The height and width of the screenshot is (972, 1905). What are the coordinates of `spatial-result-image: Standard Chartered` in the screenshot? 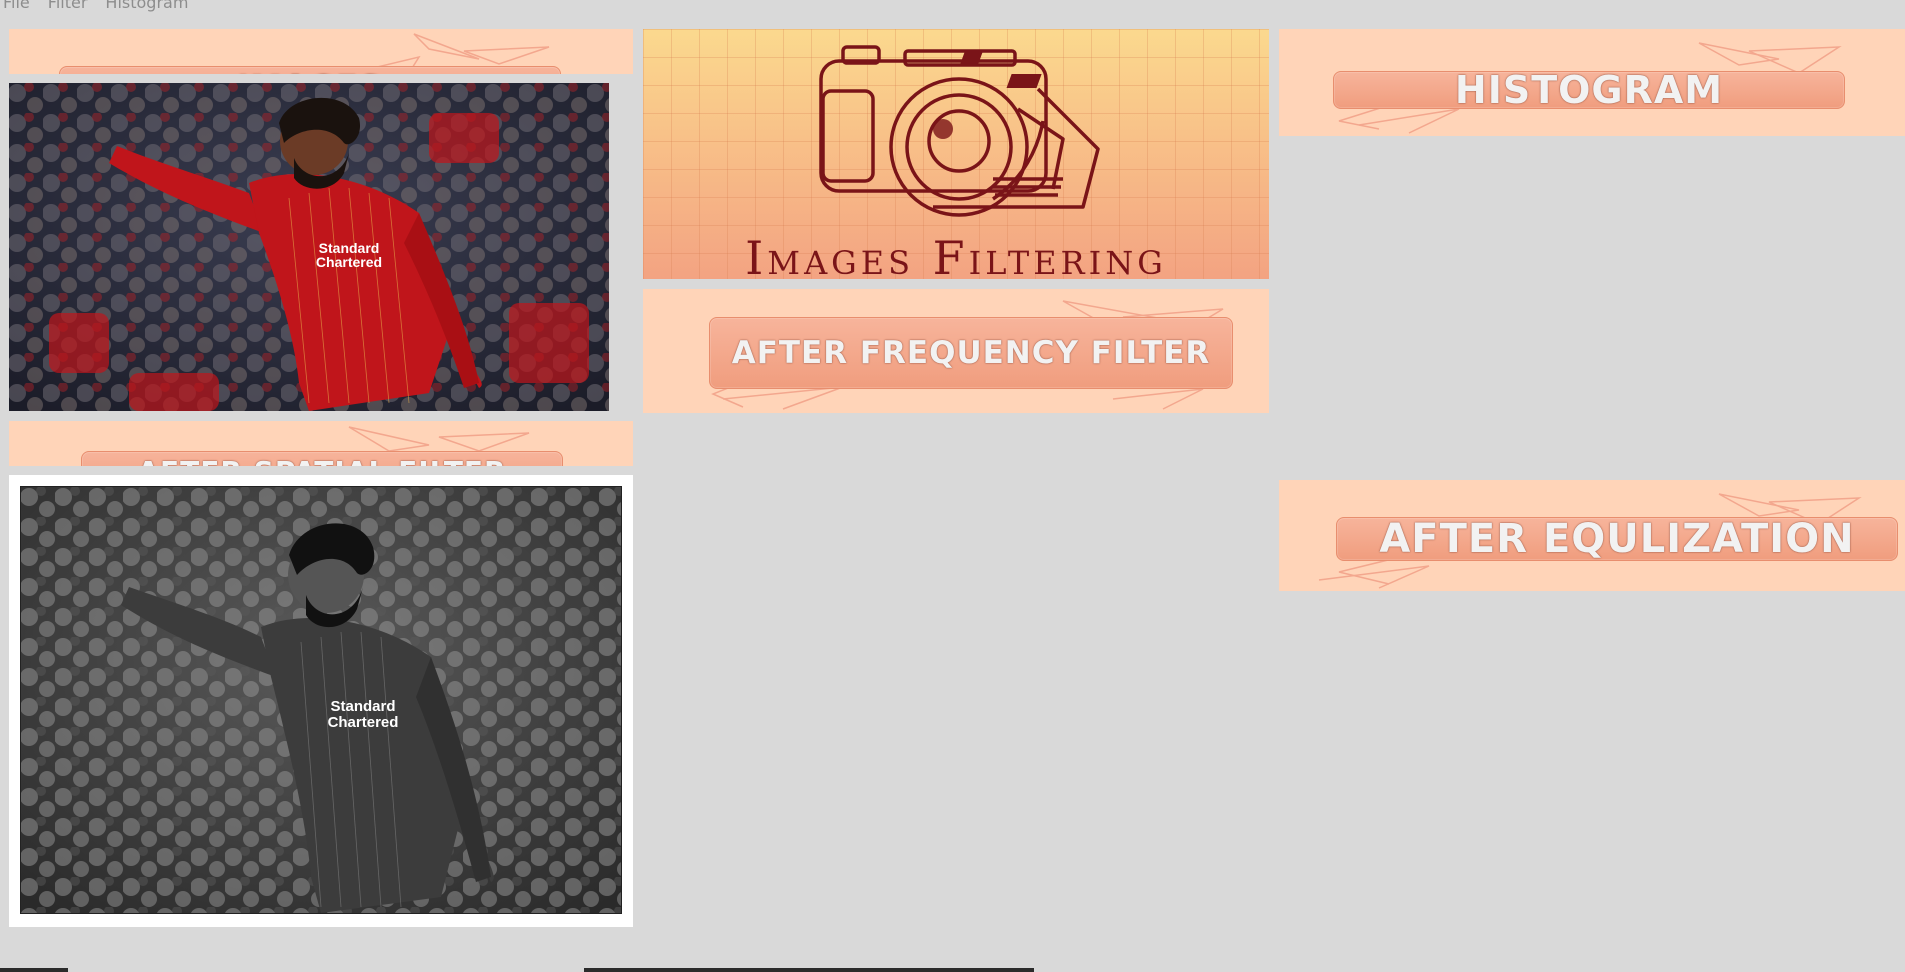 It's located at (321, 700).